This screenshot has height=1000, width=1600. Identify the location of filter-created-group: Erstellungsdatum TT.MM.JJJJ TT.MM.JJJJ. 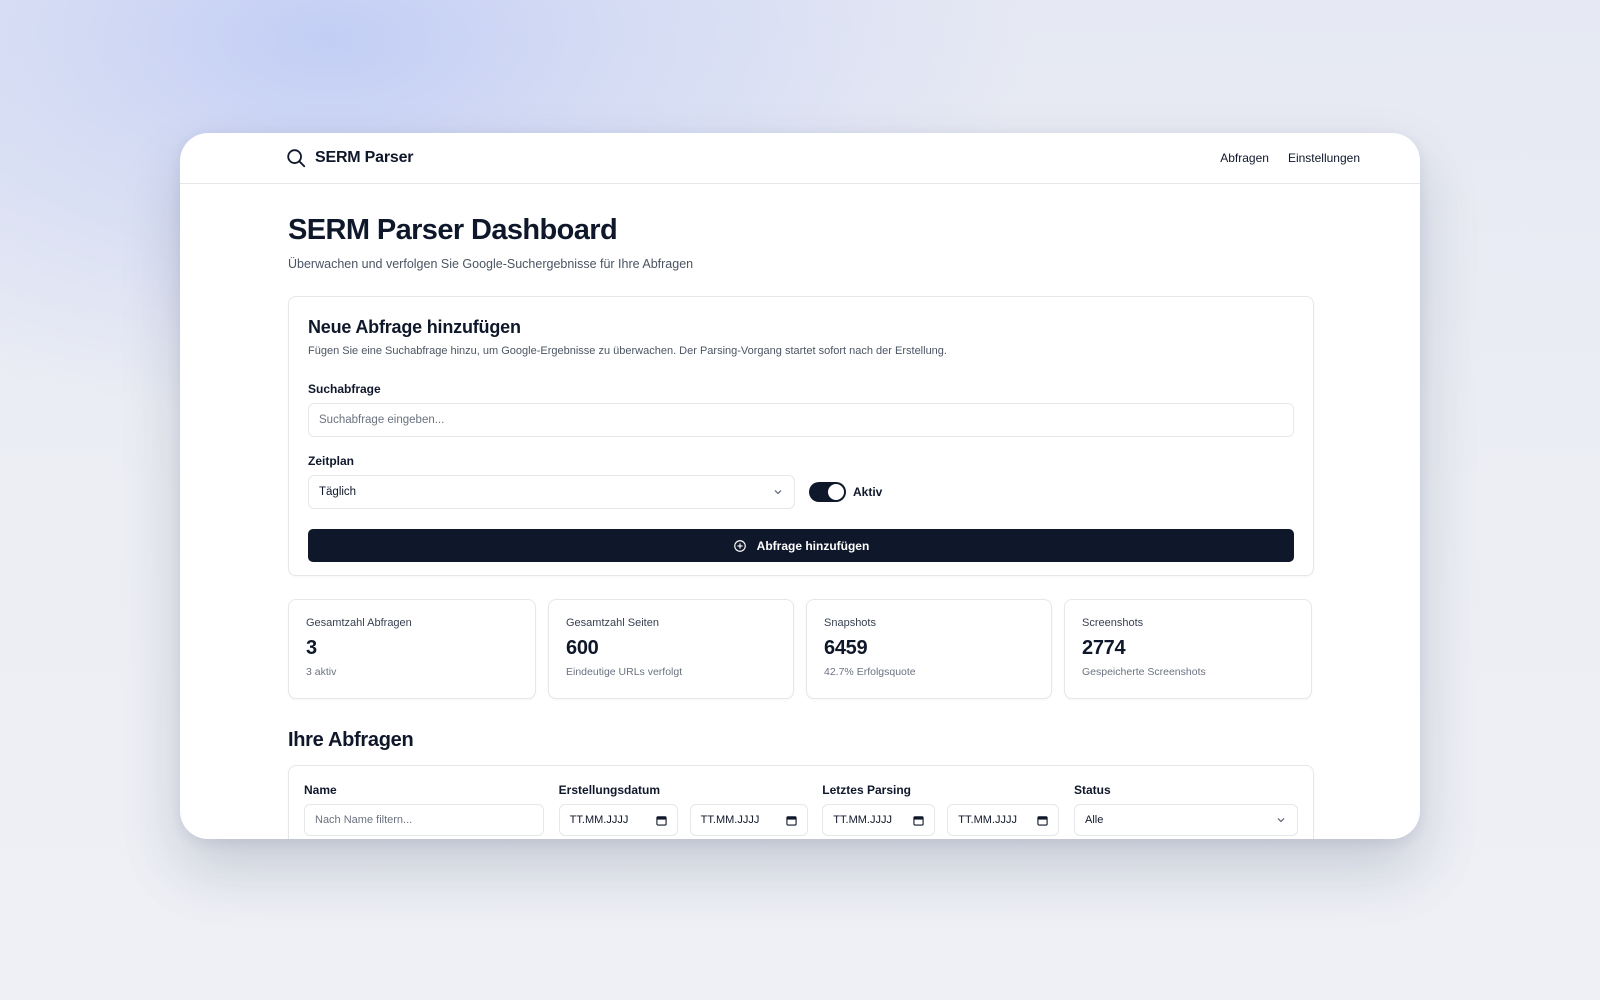
(690, 809).